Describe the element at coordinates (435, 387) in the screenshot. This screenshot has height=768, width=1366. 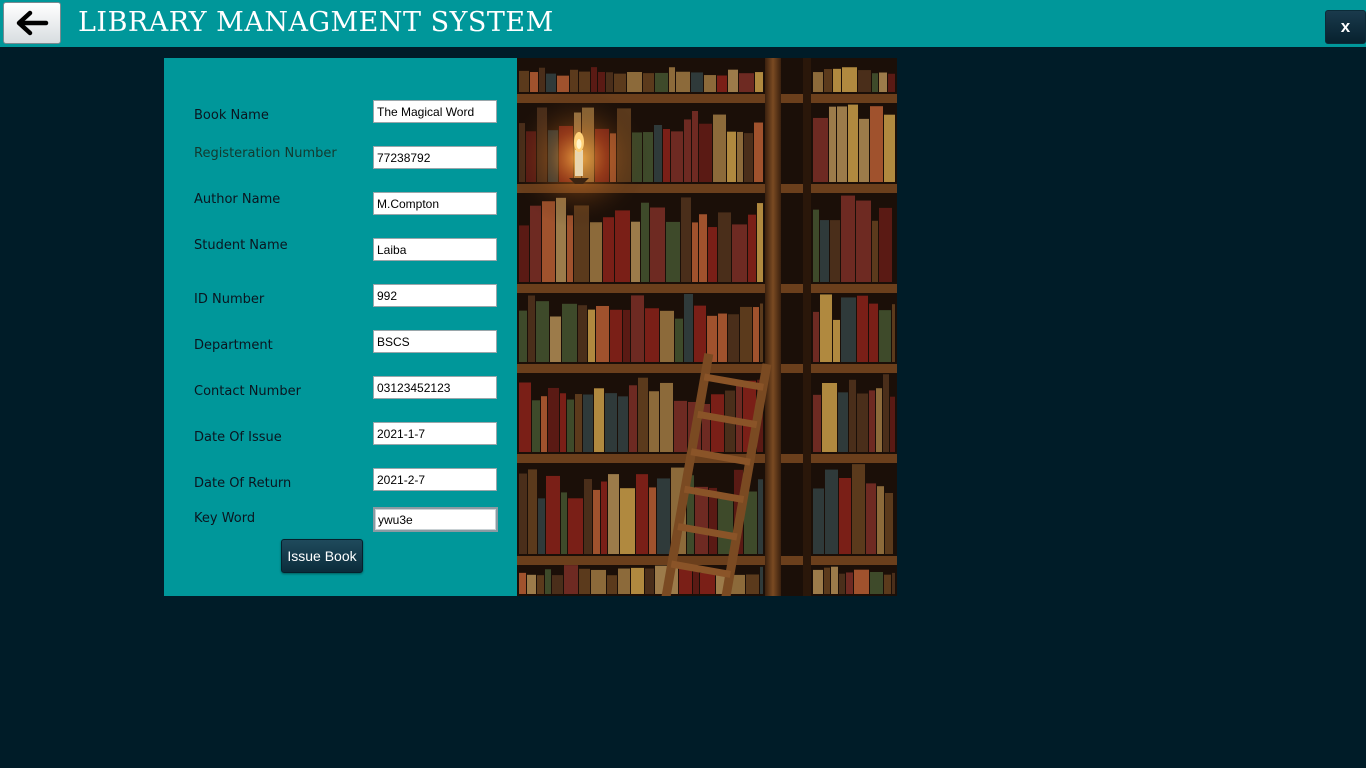
I see `contact-number-input` at that location.